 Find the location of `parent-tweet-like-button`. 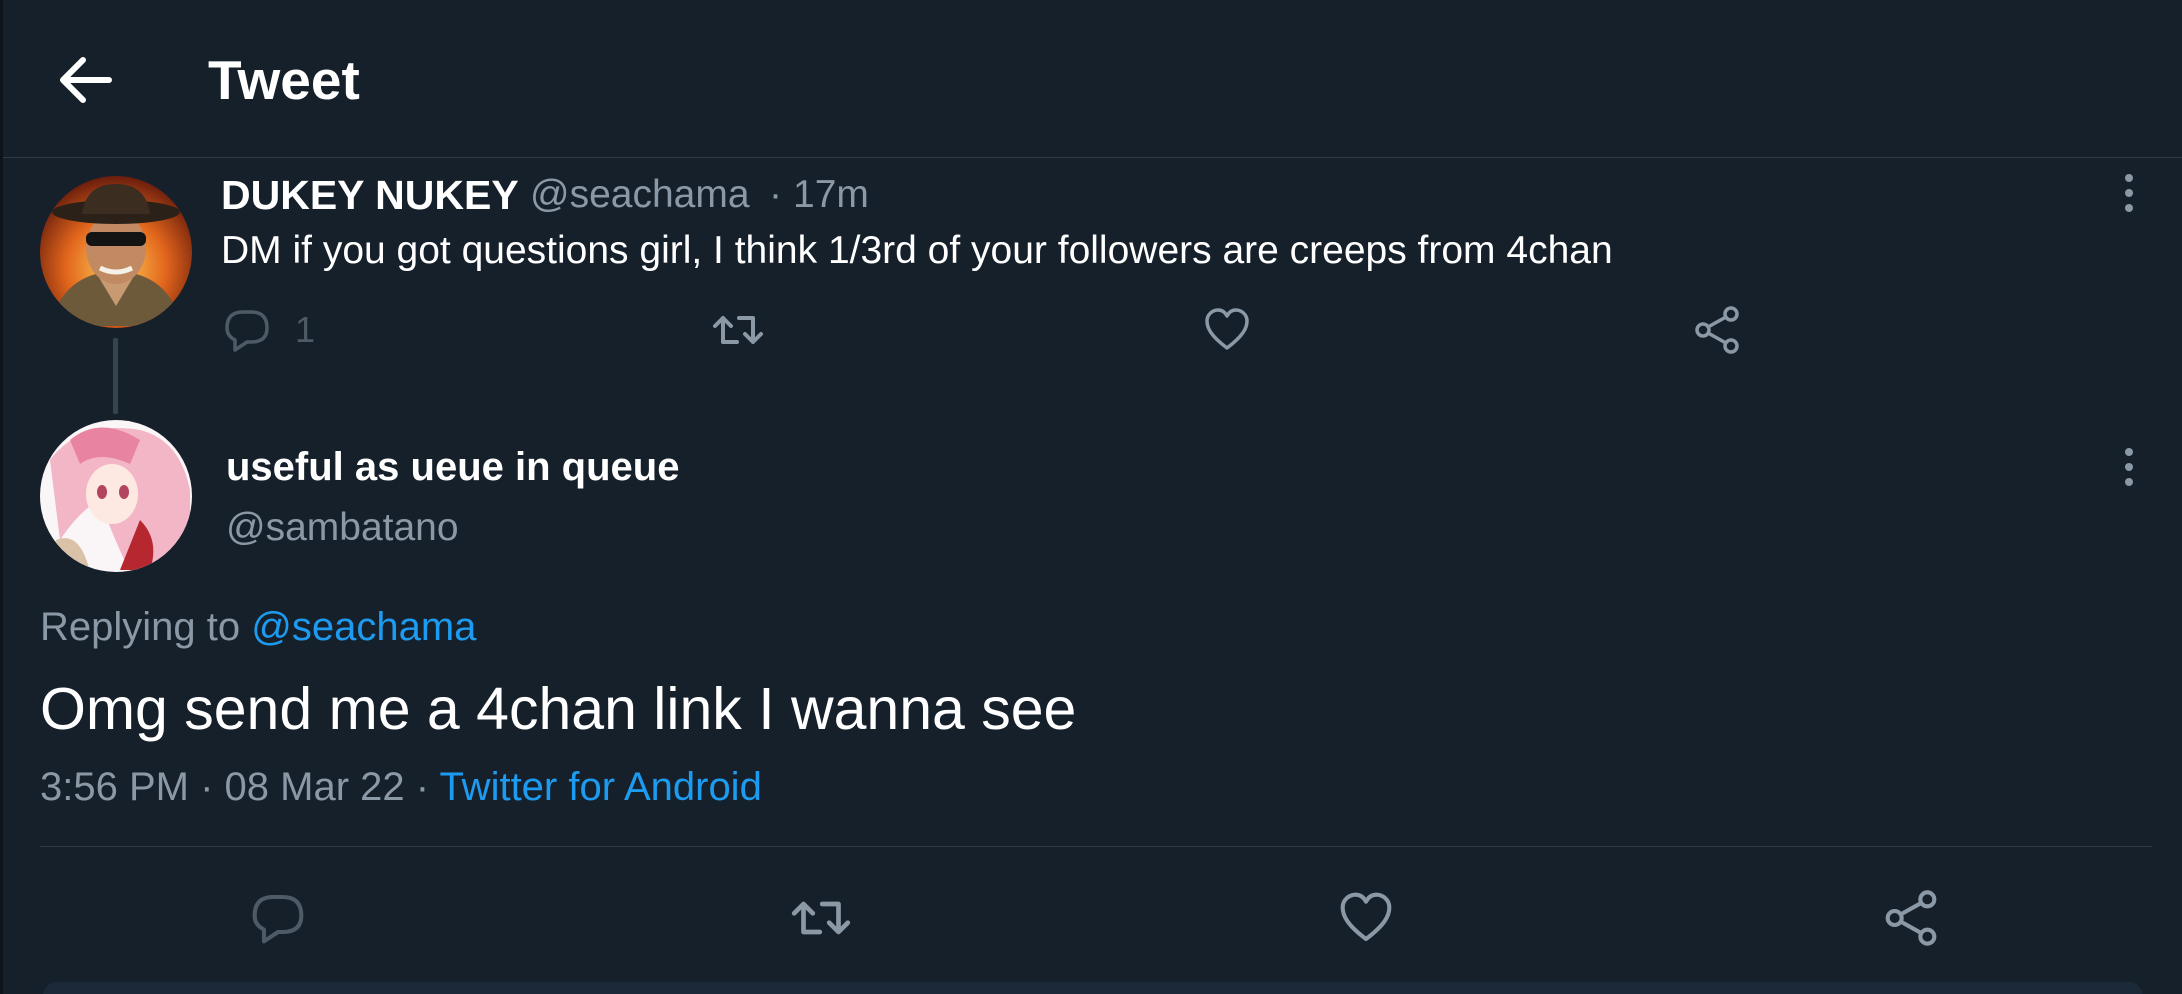

parent-tweet-like-button is located at coordinates (1227, 330).